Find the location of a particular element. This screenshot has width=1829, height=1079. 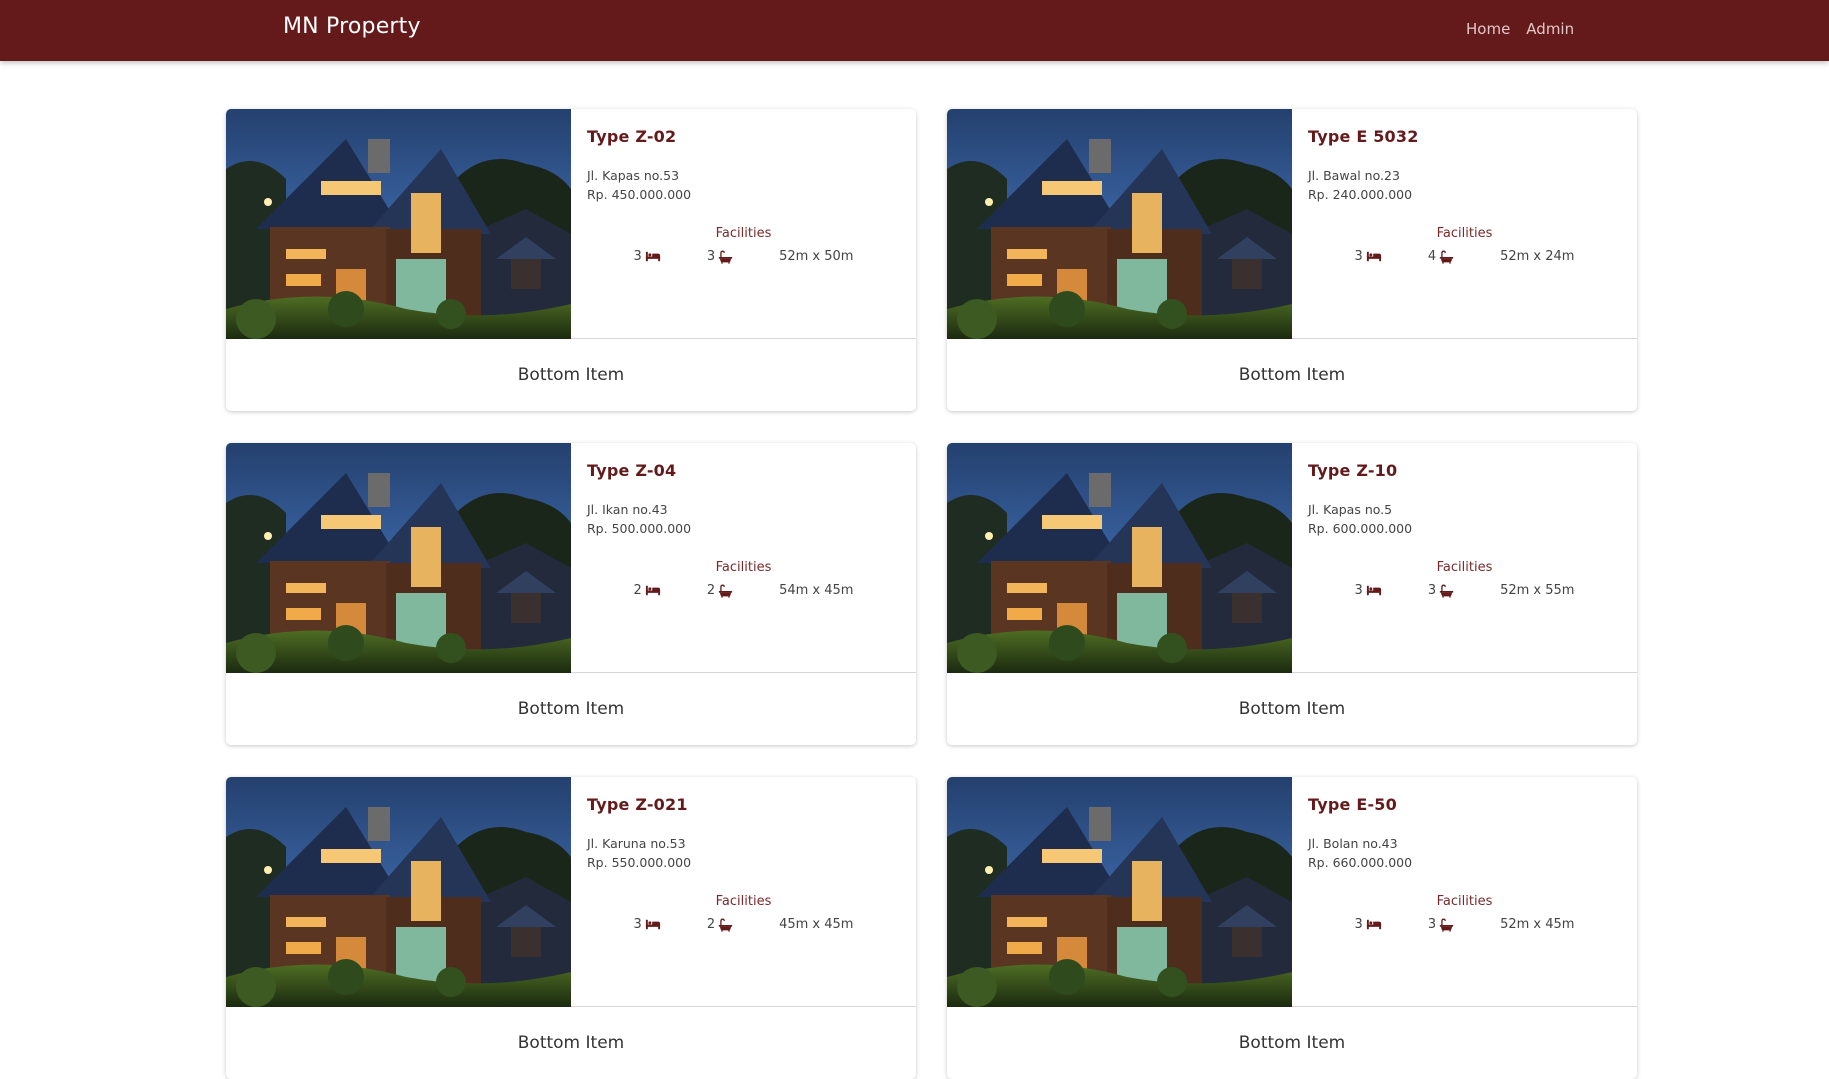

property-address: Jl. Kapas no.5 is located at coordinates (1350, 509).